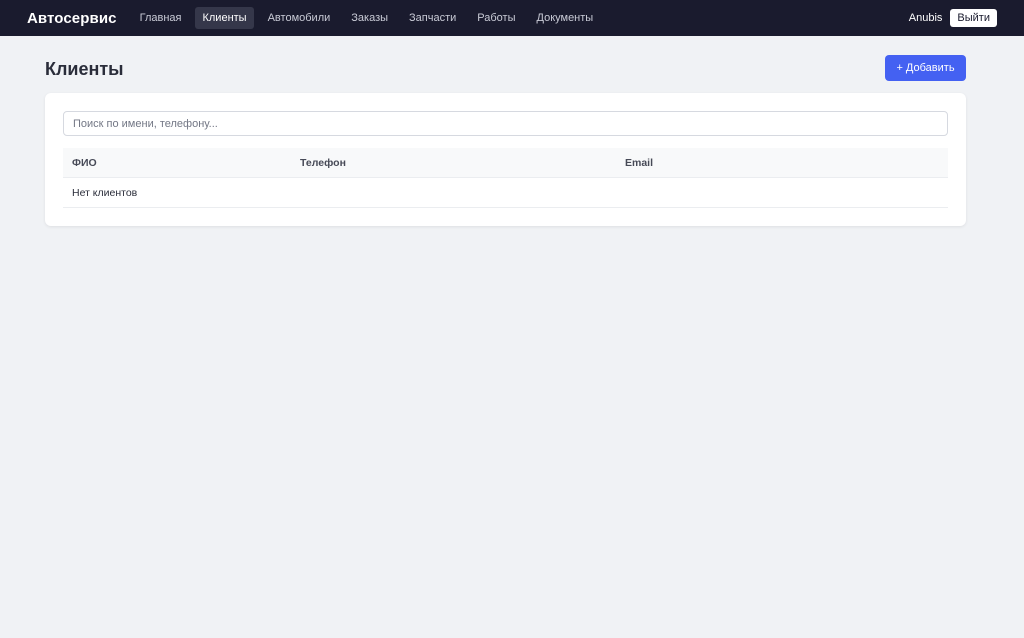  Describe the element at coordinates (453, 163) in the screenshot. I see `column-header-phone: Телефон` at that location.